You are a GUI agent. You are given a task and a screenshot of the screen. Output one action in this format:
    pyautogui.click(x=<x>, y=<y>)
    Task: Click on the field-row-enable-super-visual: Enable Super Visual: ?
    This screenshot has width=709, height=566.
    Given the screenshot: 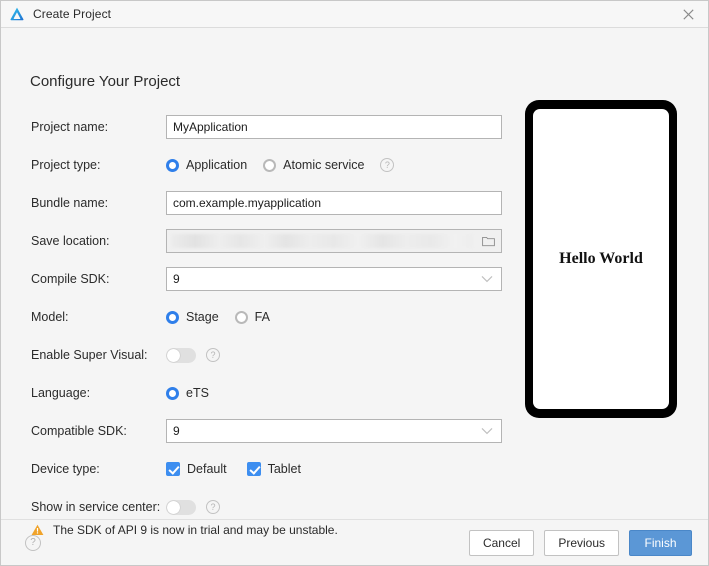 What is the action you would take?
    pyautogui.click(x=256, y=355)
    